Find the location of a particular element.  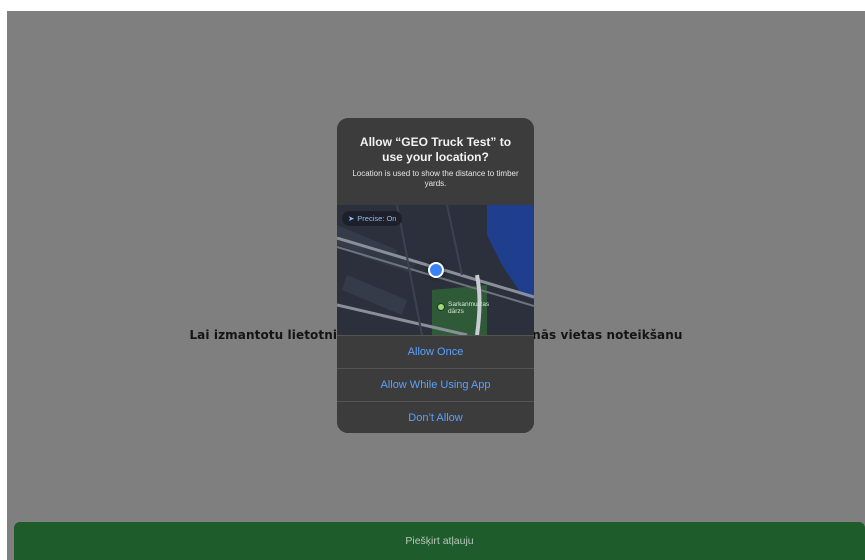

current-location-marker is located at coordinates (436, 270).